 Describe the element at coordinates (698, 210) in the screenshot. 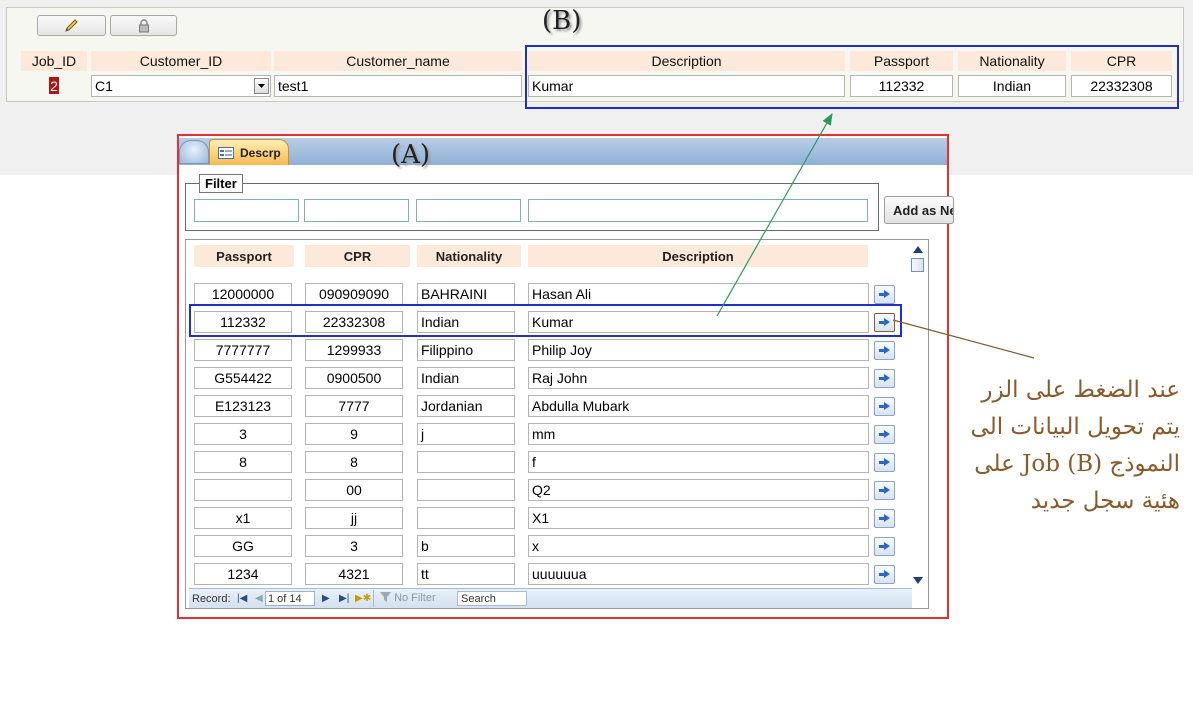

I see `filter-description-input` at that location.